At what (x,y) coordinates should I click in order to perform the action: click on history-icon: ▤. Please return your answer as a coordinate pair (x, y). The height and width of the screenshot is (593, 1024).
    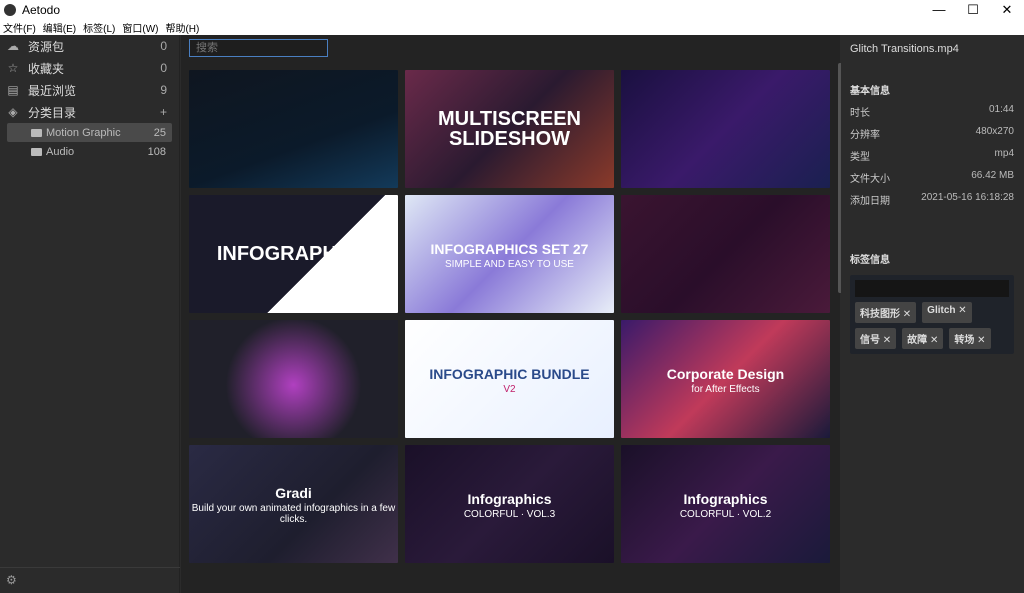
    Looking at the image, I should click on (13, 90).